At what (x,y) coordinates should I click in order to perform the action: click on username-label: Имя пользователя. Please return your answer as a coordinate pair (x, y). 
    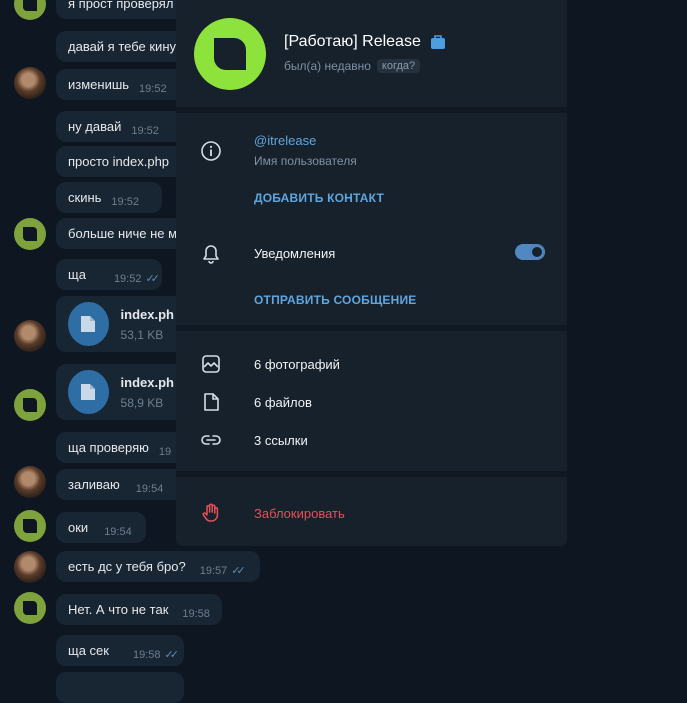
    Looking at the image, I should click on (305, 161).